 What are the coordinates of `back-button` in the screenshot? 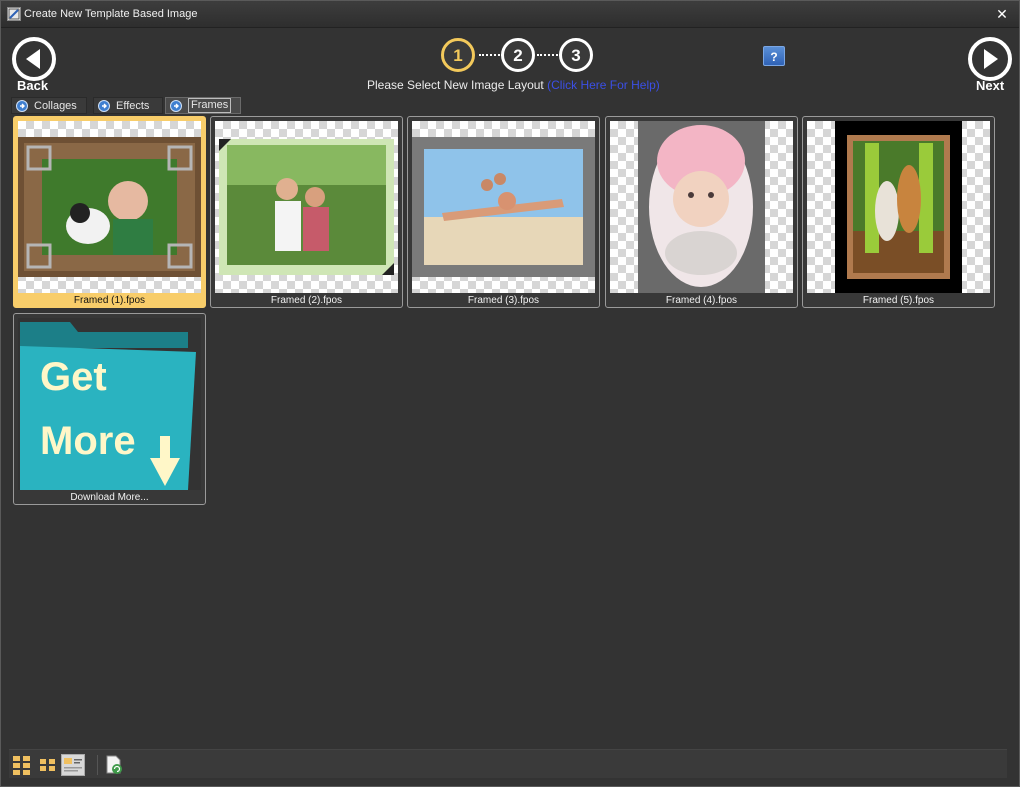 It's located at (34, 59).